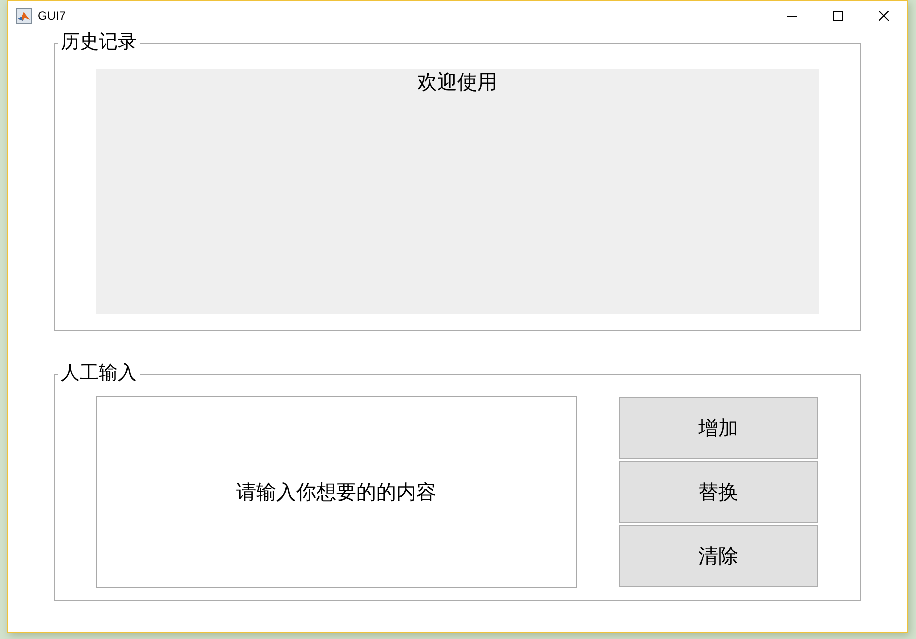  I want to click on panel-title: 历史记录, so click(99, 43).